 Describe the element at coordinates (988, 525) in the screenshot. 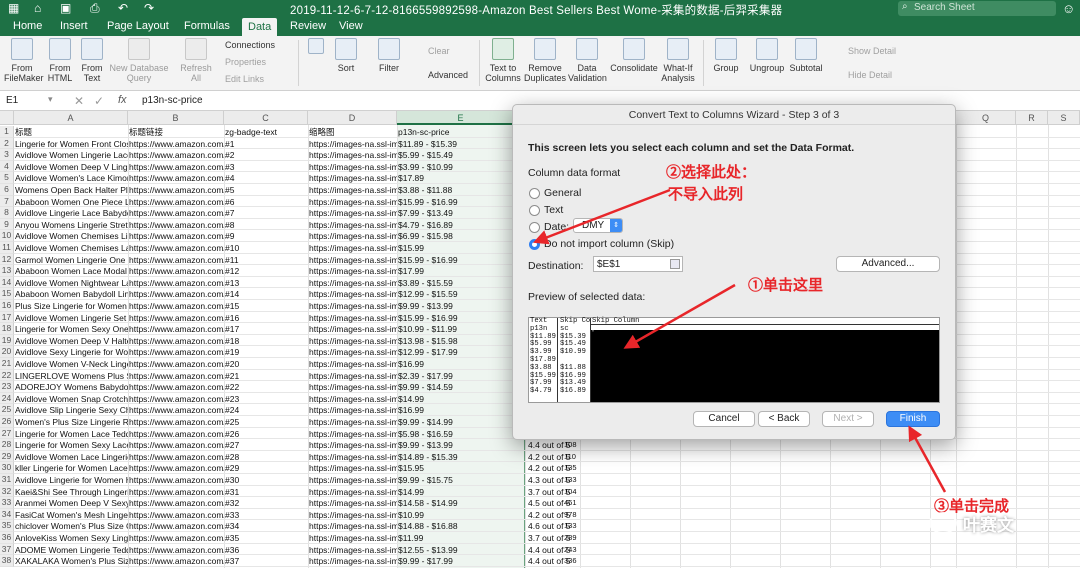

I see `watermark-text: 叶赛文` at that location.